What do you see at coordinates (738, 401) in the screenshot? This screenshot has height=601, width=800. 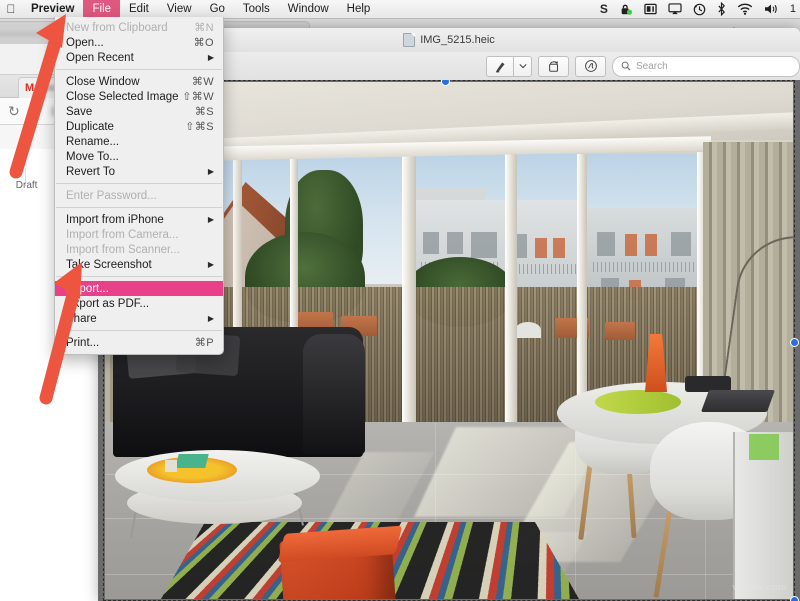 I see `laptop` at bounding box center [738, 401].